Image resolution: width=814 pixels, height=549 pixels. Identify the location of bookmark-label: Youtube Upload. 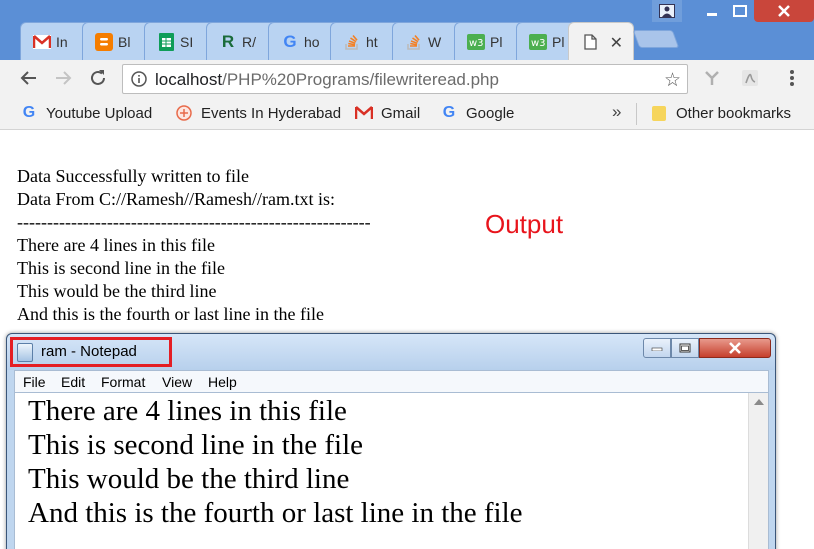
(99, 113).